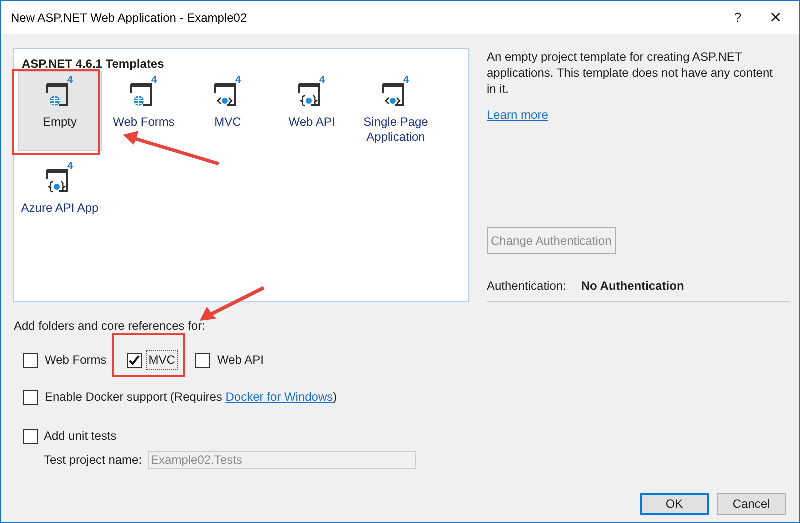 This screenshot has width=800, height=523. I want to click on template-label: MVC, so click(228, 122).